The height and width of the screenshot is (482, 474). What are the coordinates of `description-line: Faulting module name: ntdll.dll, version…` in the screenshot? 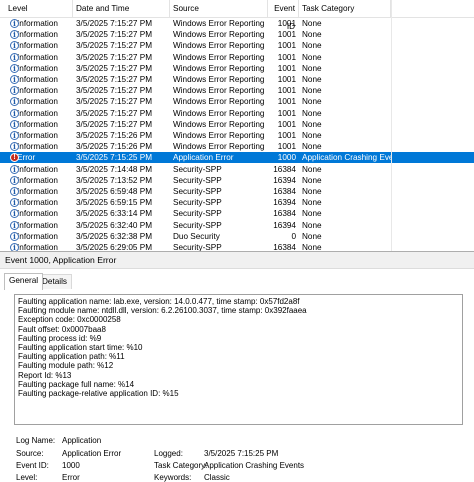 It's located at (162, 311).